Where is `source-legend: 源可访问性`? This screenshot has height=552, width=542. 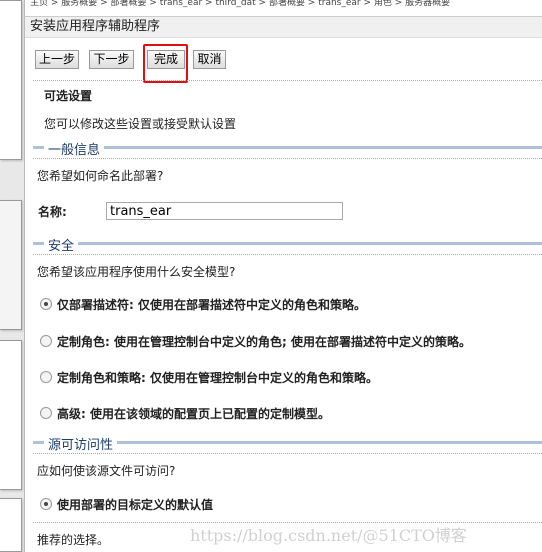
source-legend: 源可访问性 is located at coordinates (81, 443).